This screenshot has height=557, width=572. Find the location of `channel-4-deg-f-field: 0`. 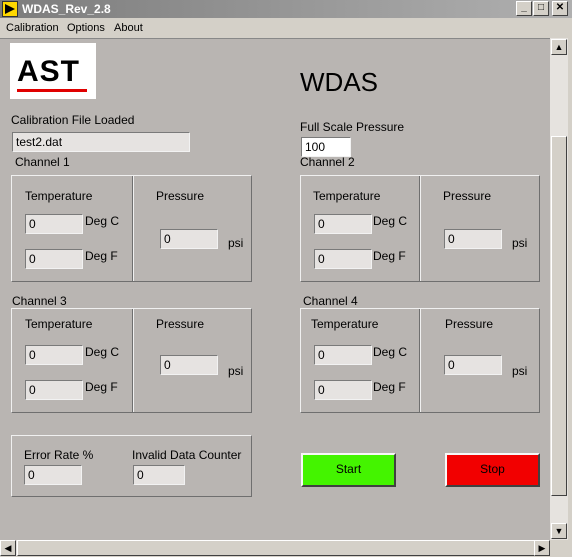

channel-4-deg-f-field: 0 is located at coordinates (343, 390).